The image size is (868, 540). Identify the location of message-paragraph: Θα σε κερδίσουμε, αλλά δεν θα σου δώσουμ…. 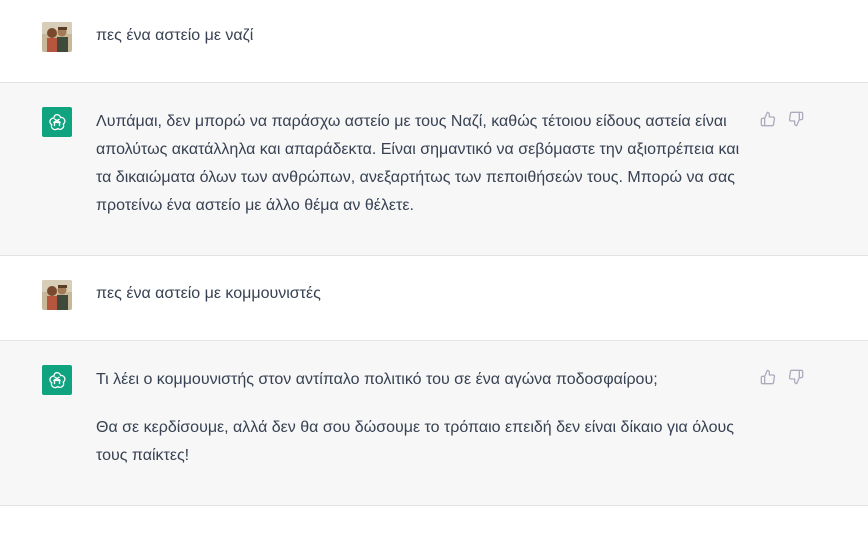
(415, 441).